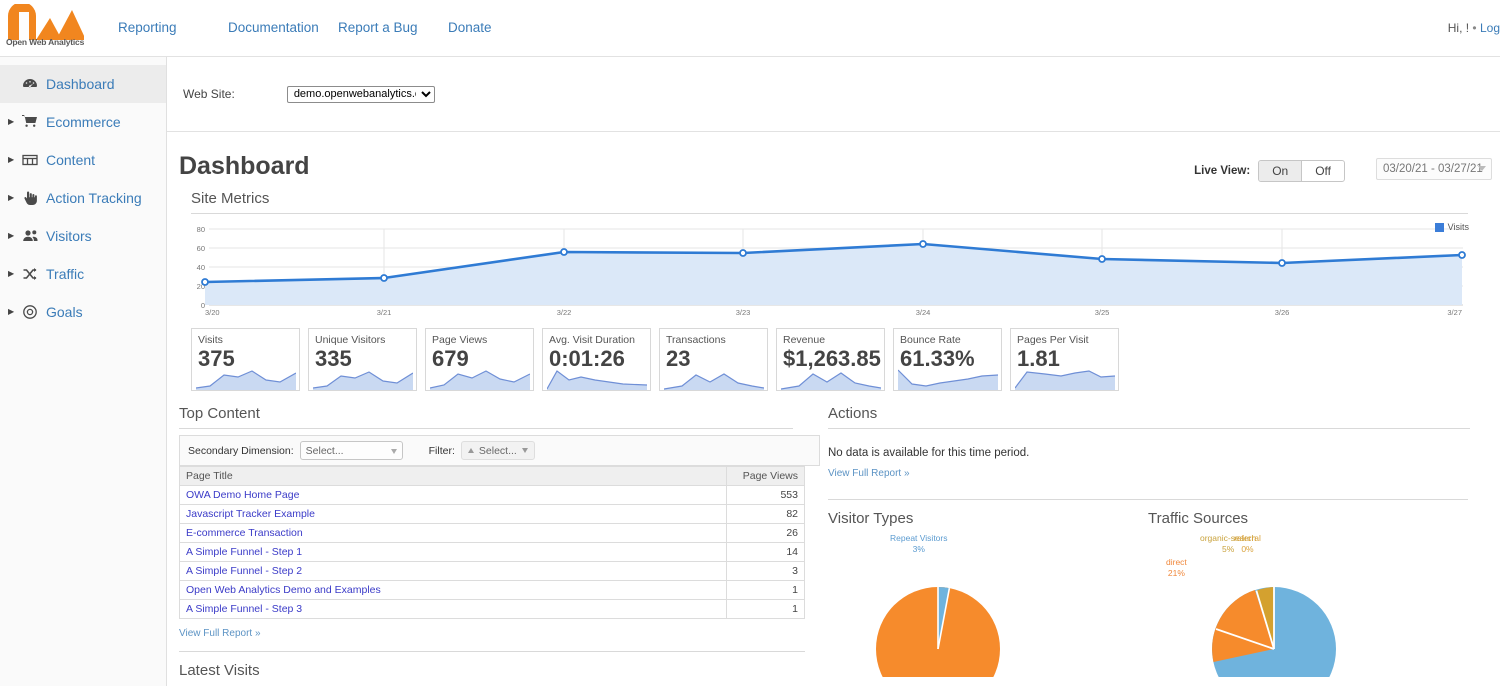 The height and width of the screenshot is (686, 1500). Describe the element at coordinates (470, 450) in the screenshot. I see `chevron-up-icon` at that location.